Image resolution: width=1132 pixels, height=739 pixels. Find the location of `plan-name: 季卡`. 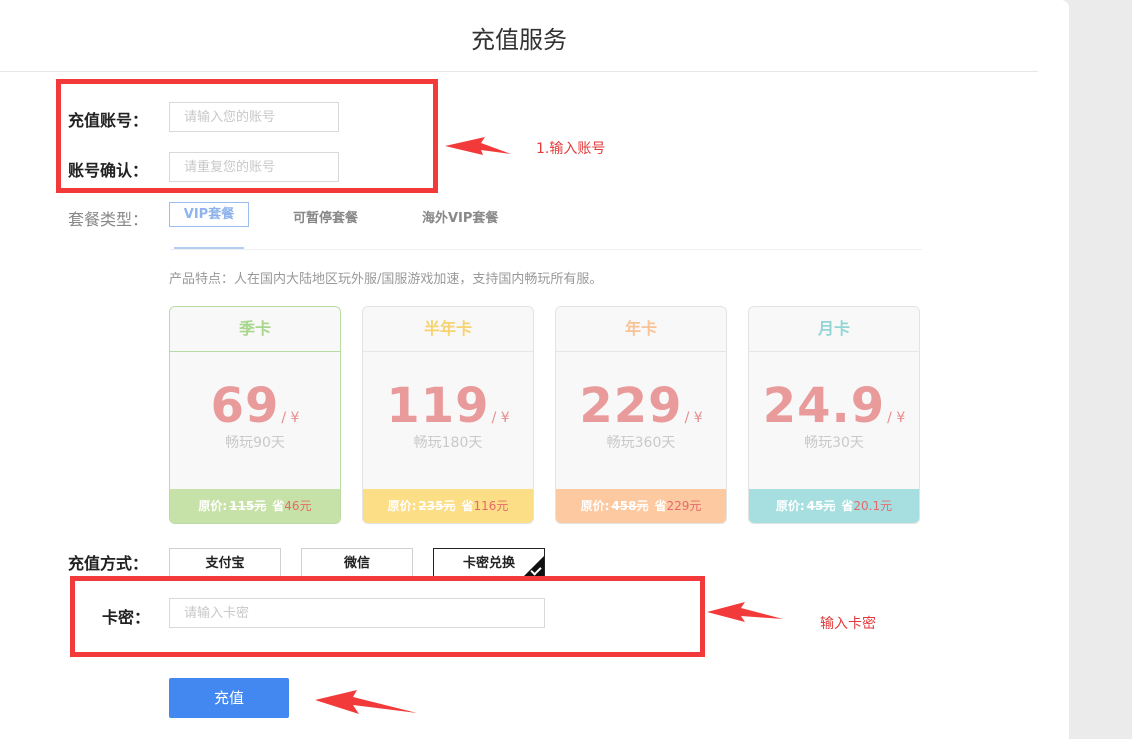

plan-name: 季卡 is located at coordinates (255, 329).